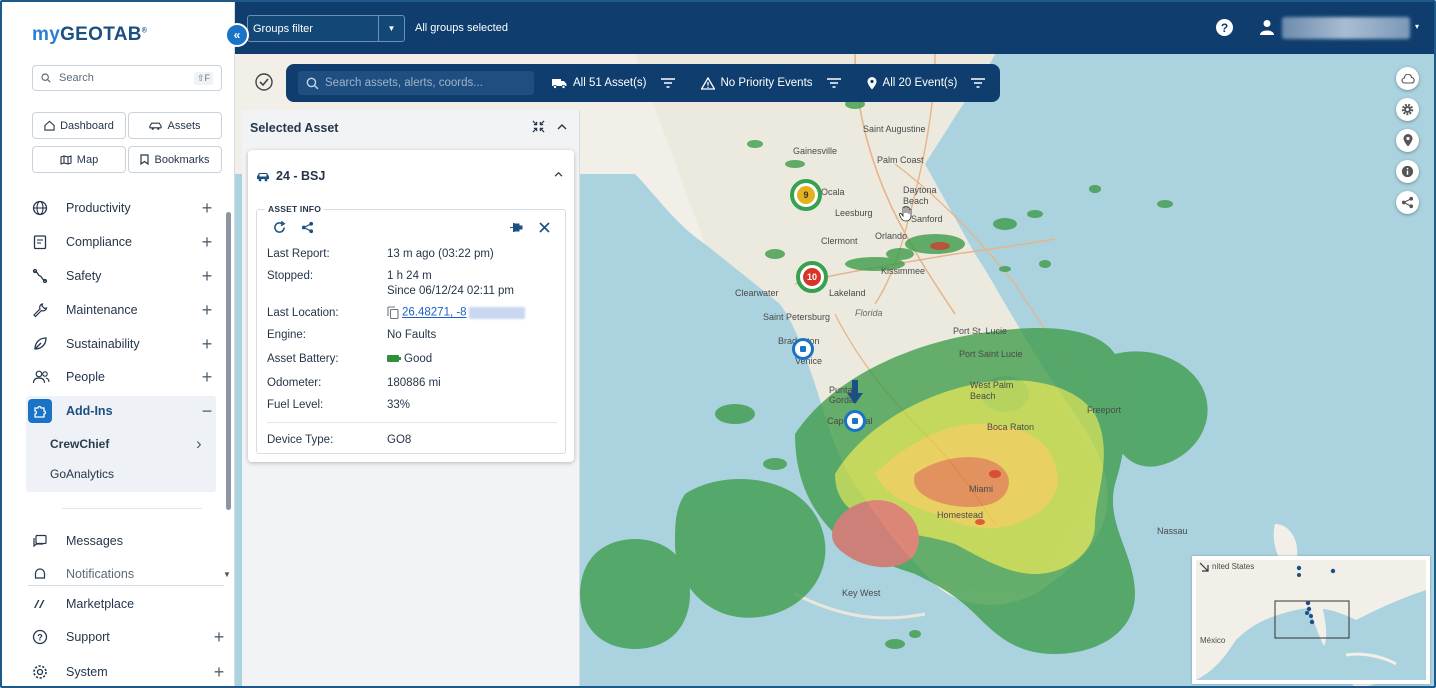 This screenshot has width=1436, height=688. I want to click on expand-sustainability: +, so click(207, 344).